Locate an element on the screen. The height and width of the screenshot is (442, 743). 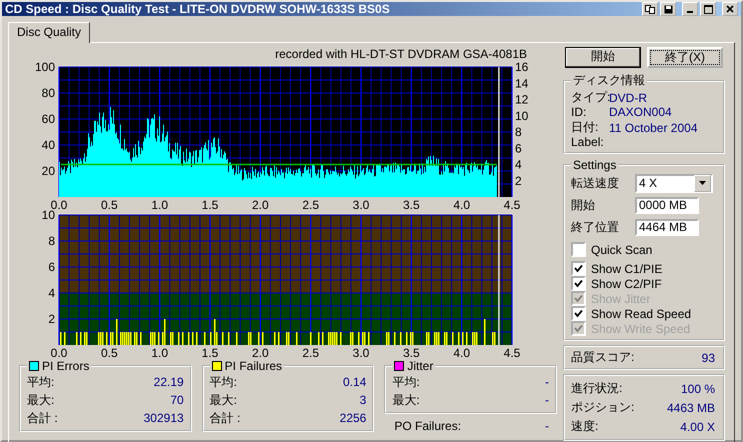
maximize-icon is located at coordinates (708, 9).